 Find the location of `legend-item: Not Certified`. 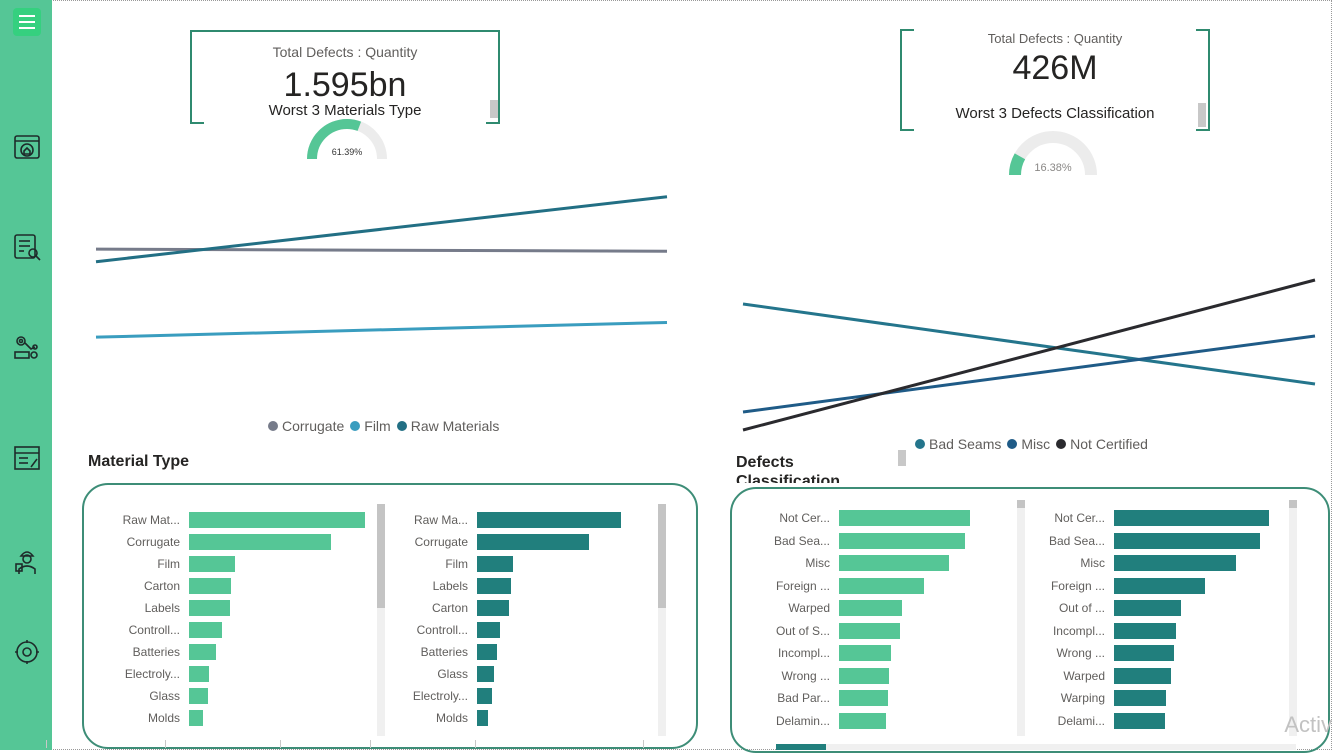

legend-item: Not Certified is located at coordinates (1102, 444).